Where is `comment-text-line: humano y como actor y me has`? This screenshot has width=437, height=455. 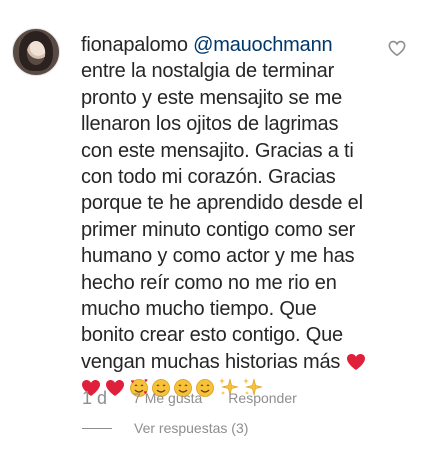
comment-text-line: humano y como actor y me has is located at coordinates (218, 256).